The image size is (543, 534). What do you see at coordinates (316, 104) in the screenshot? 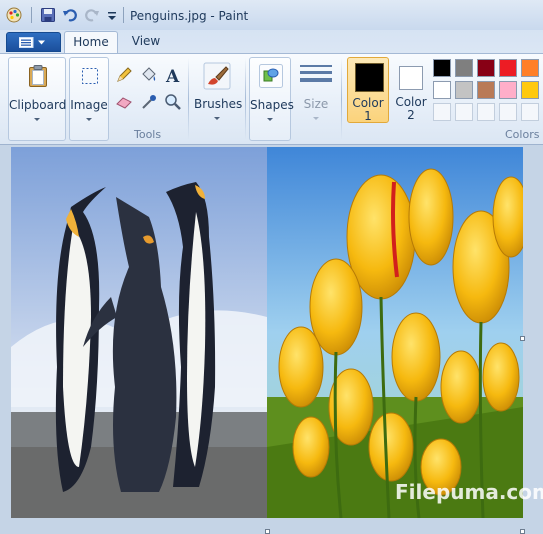
I see `size-label: Size` at bounding box center [316, 104].